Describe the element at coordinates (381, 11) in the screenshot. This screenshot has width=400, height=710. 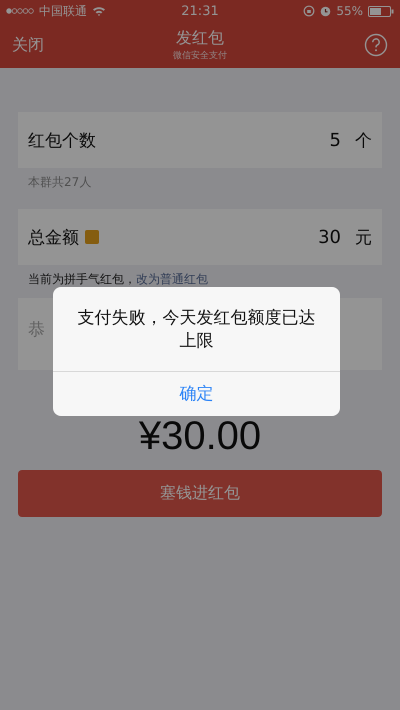
I see `battery-icon` at that location.